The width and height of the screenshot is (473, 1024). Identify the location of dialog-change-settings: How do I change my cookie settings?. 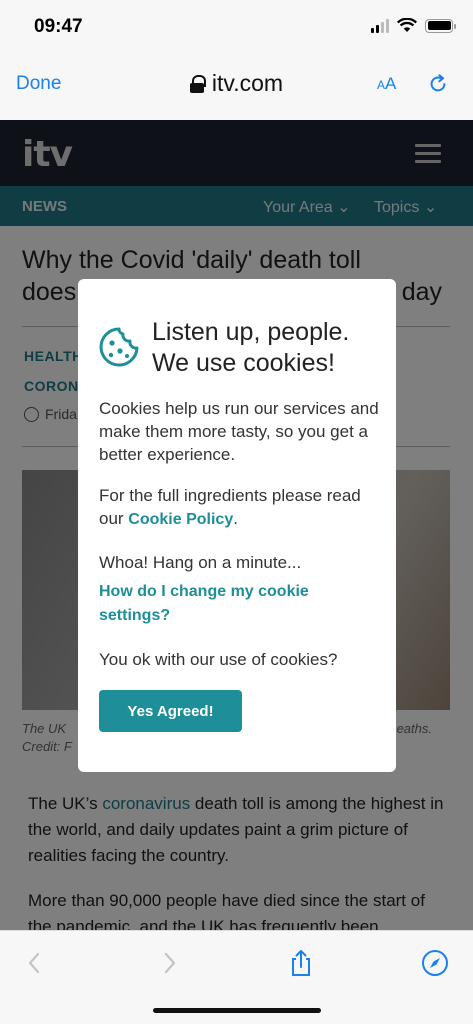
(239, 603).